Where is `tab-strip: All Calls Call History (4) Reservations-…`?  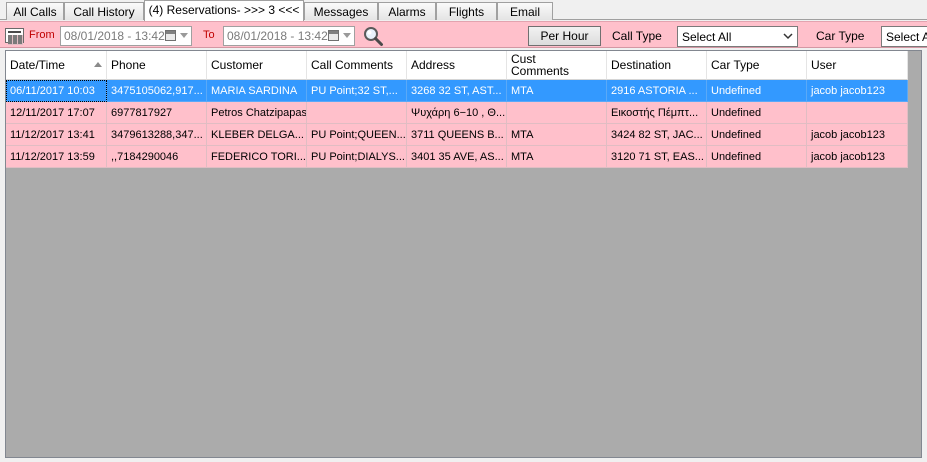 tab-strip: All Calls Call History (4) Reservations-… is located at coordinates (463, 10).